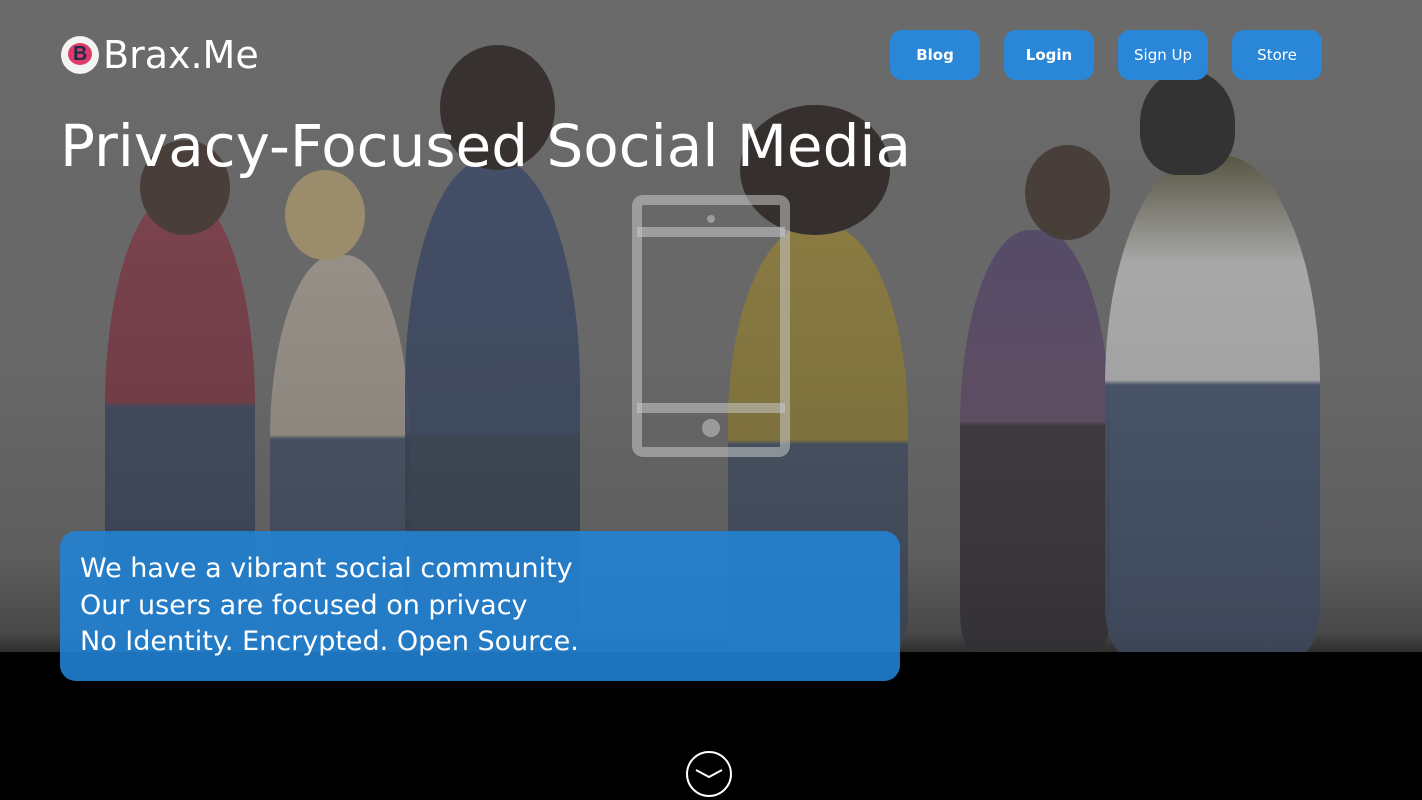 Image resolution: width=1422 pixels, height=800 pixels. I want to click on scroll-down-button, so click(709, 774).